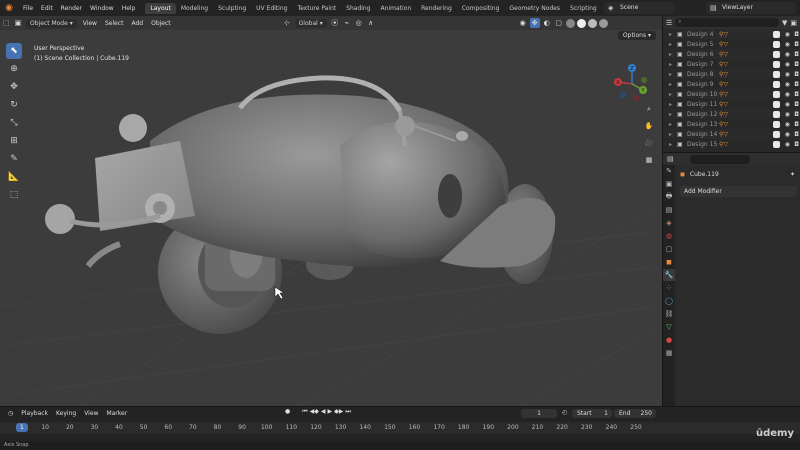 Image resolution: width=800 pixels, height=450 pixels. I want to click on menu-add: Add, so click(137, 23).